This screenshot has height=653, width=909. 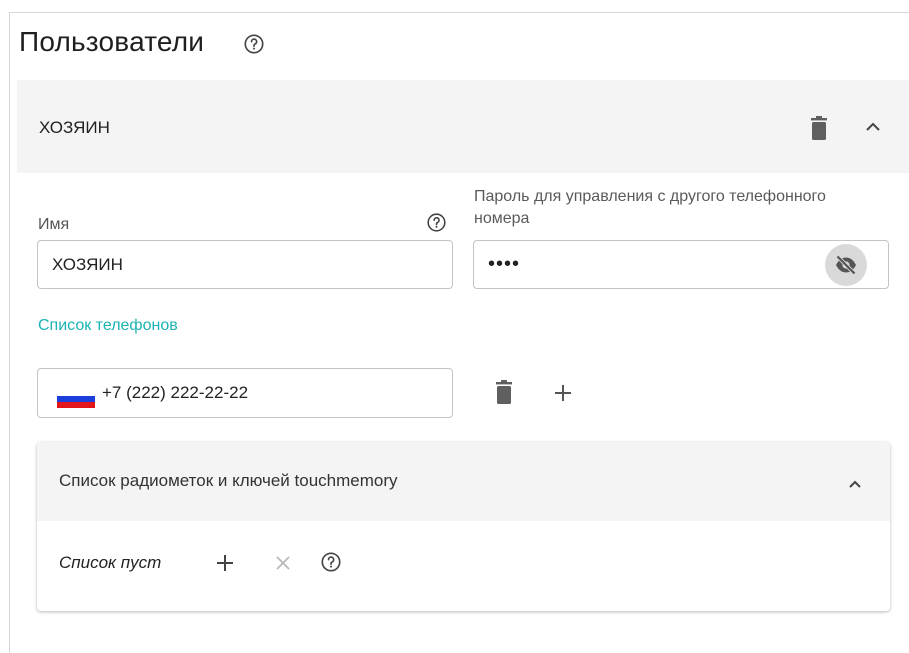 I want to click on clear-radio-tags-button, so click(x=283, y=563).